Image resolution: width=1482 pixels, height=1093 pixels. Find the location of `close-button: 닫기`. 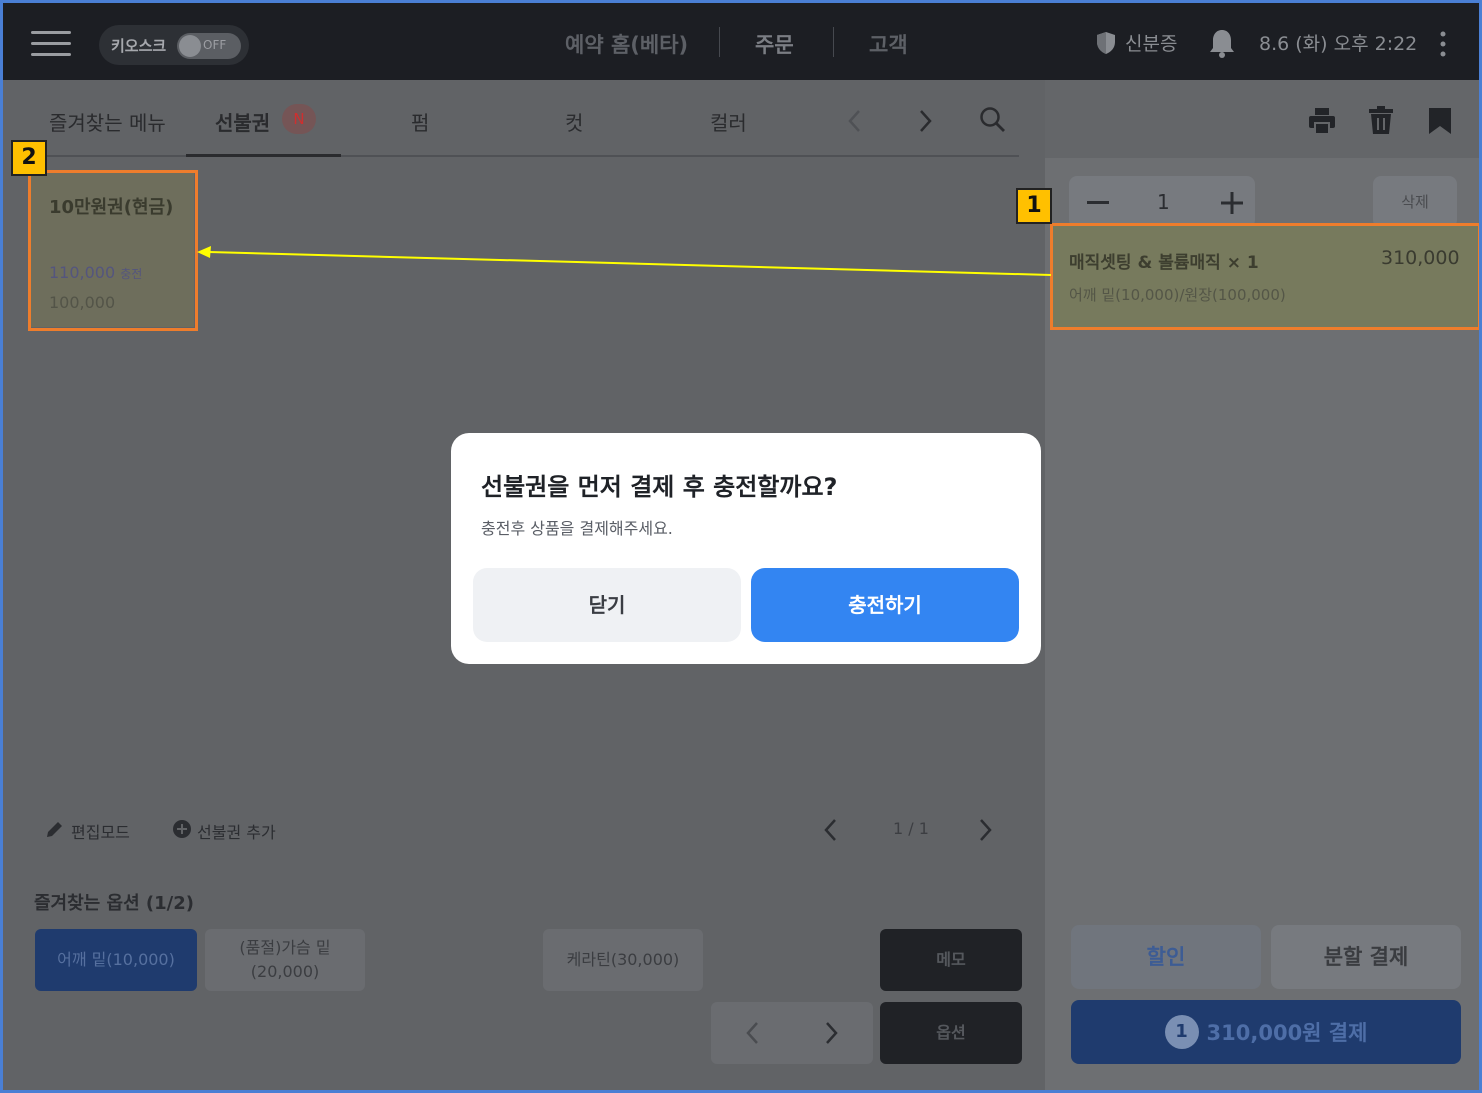

close-button: 닫기 is located at coordinates (607, 605).